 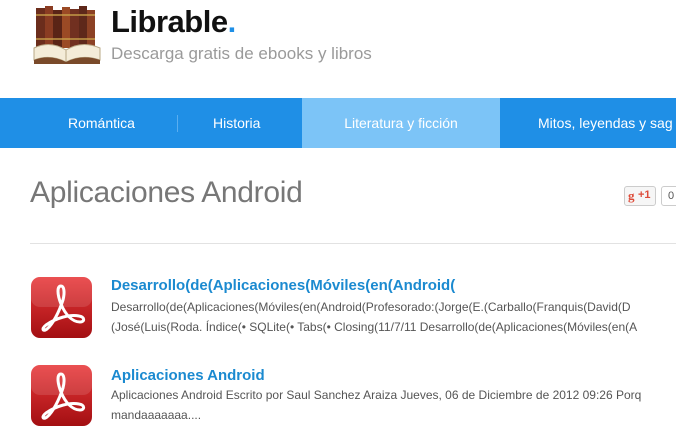 I want to click on plus-one-label: +1, so click(x=644, y=195).